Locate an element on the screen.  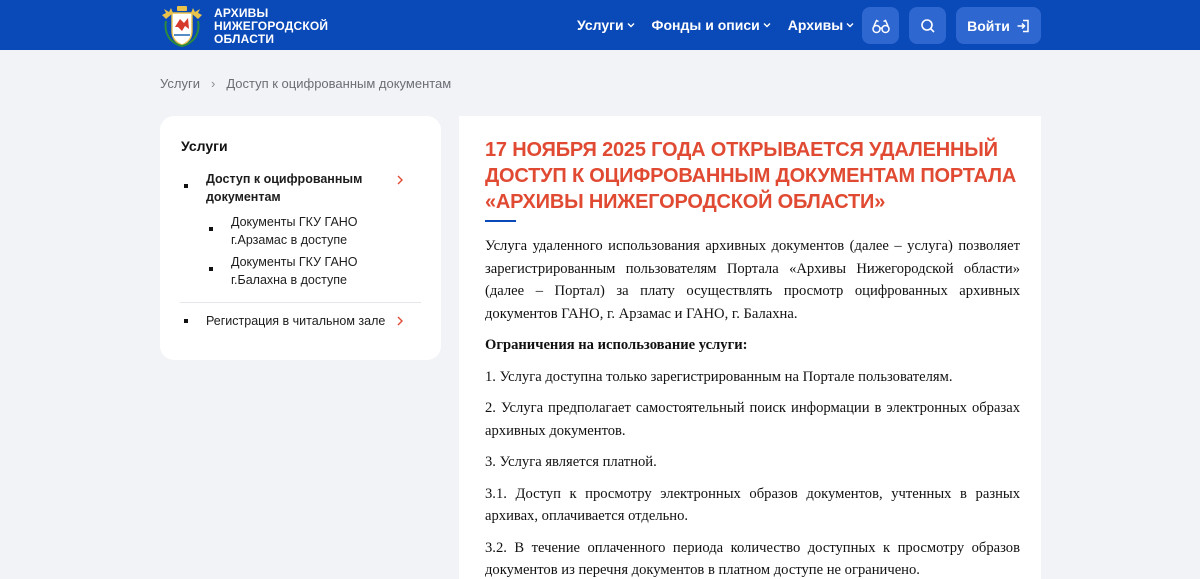
accessibility-button is located at coordinates (880, 25).